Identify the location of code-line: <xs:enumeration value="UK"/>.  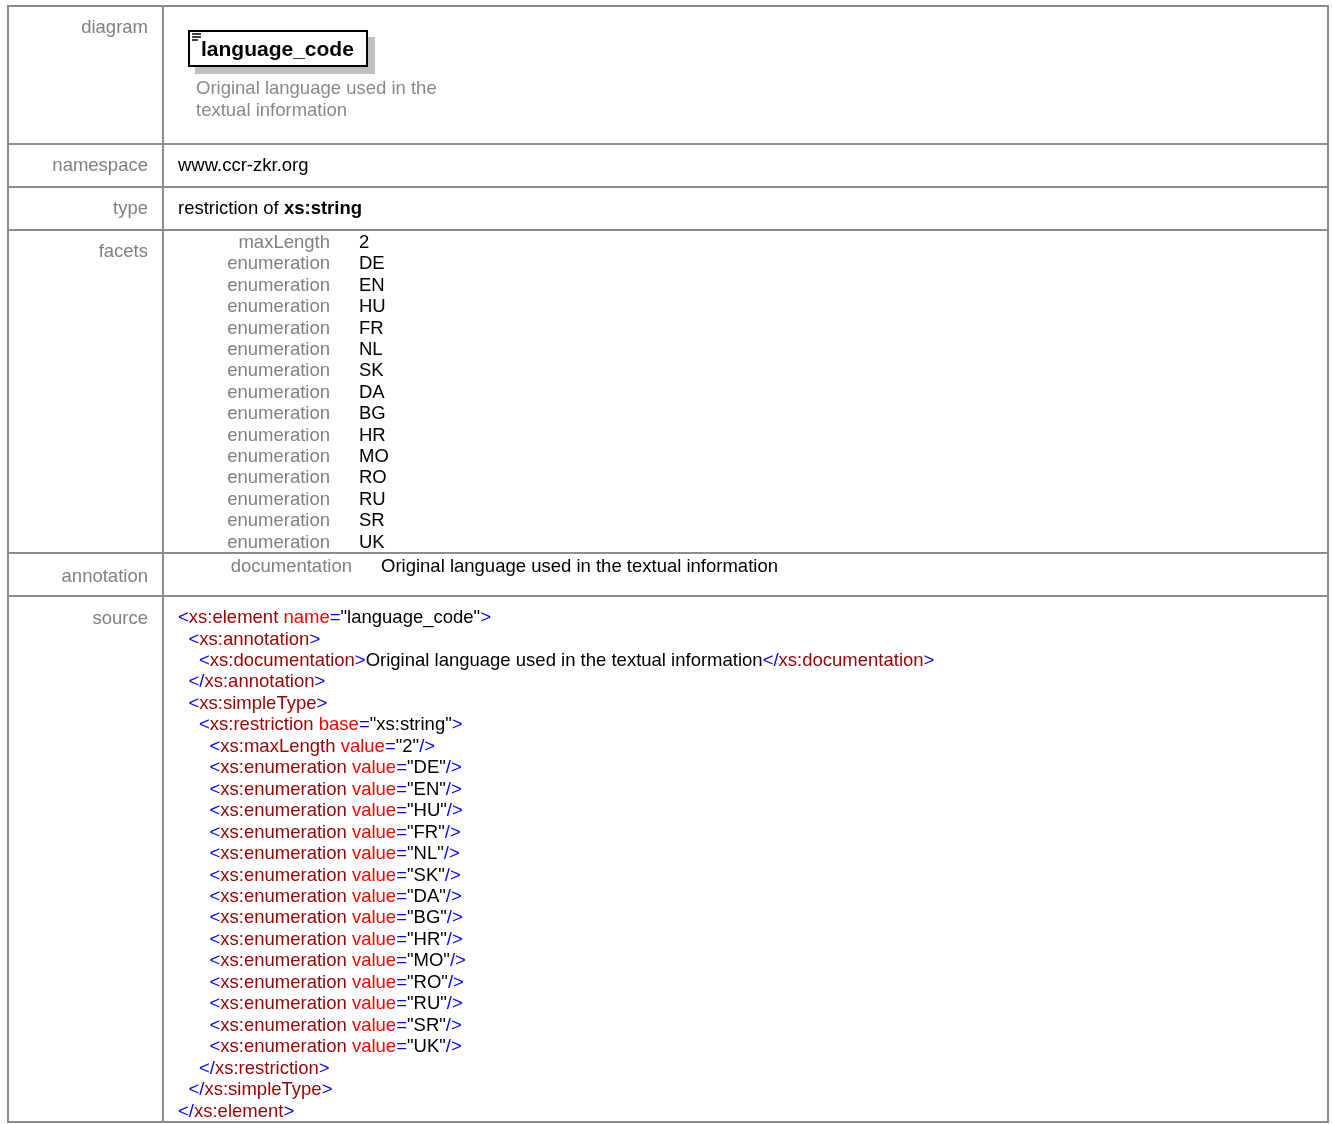
(335, 1046).